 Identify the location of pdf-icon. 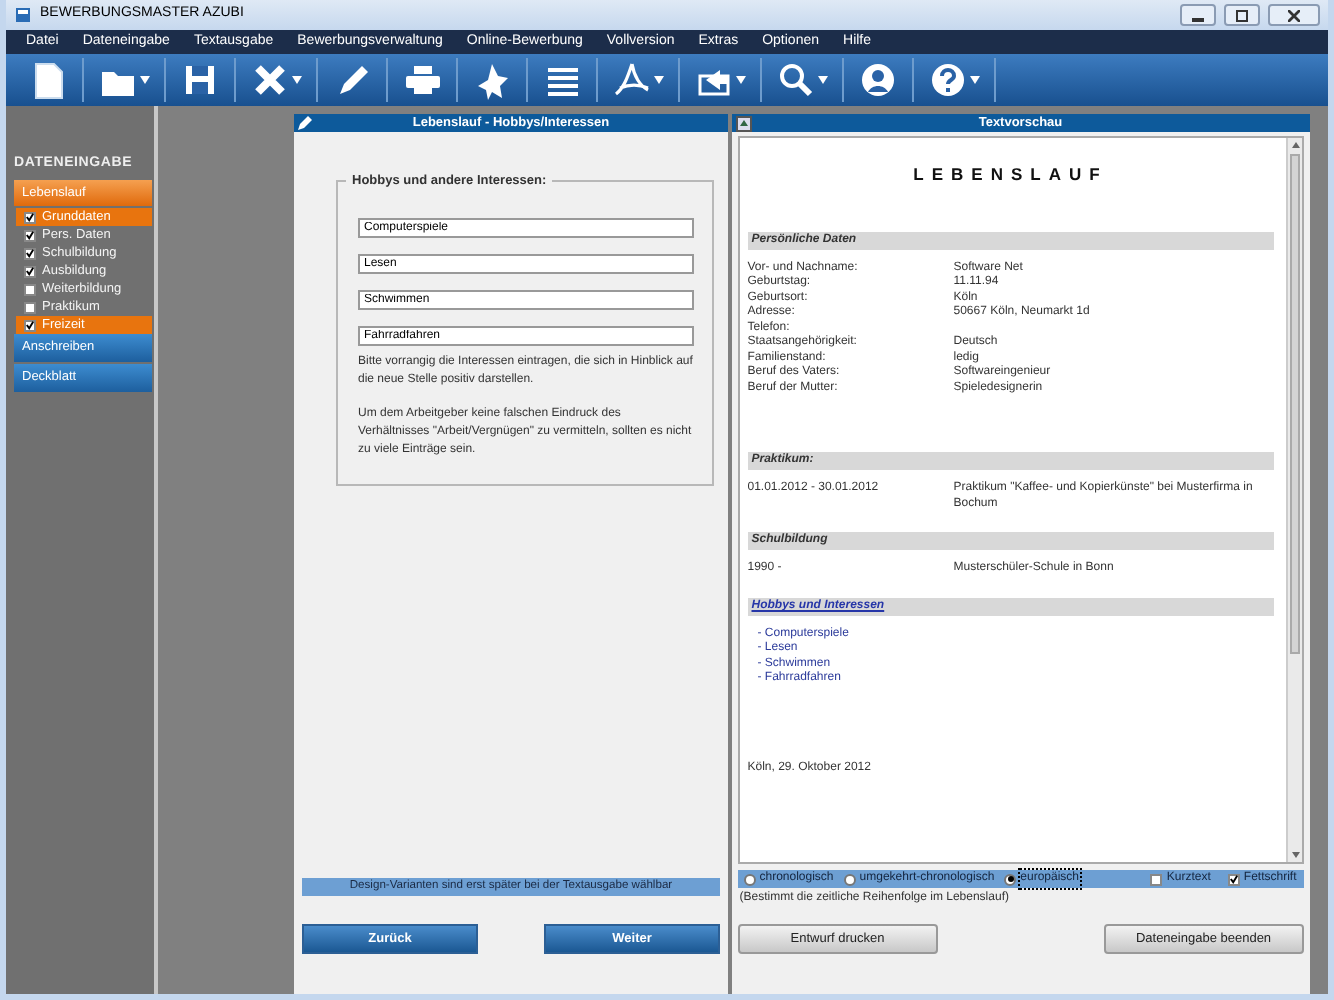
(632, 80).